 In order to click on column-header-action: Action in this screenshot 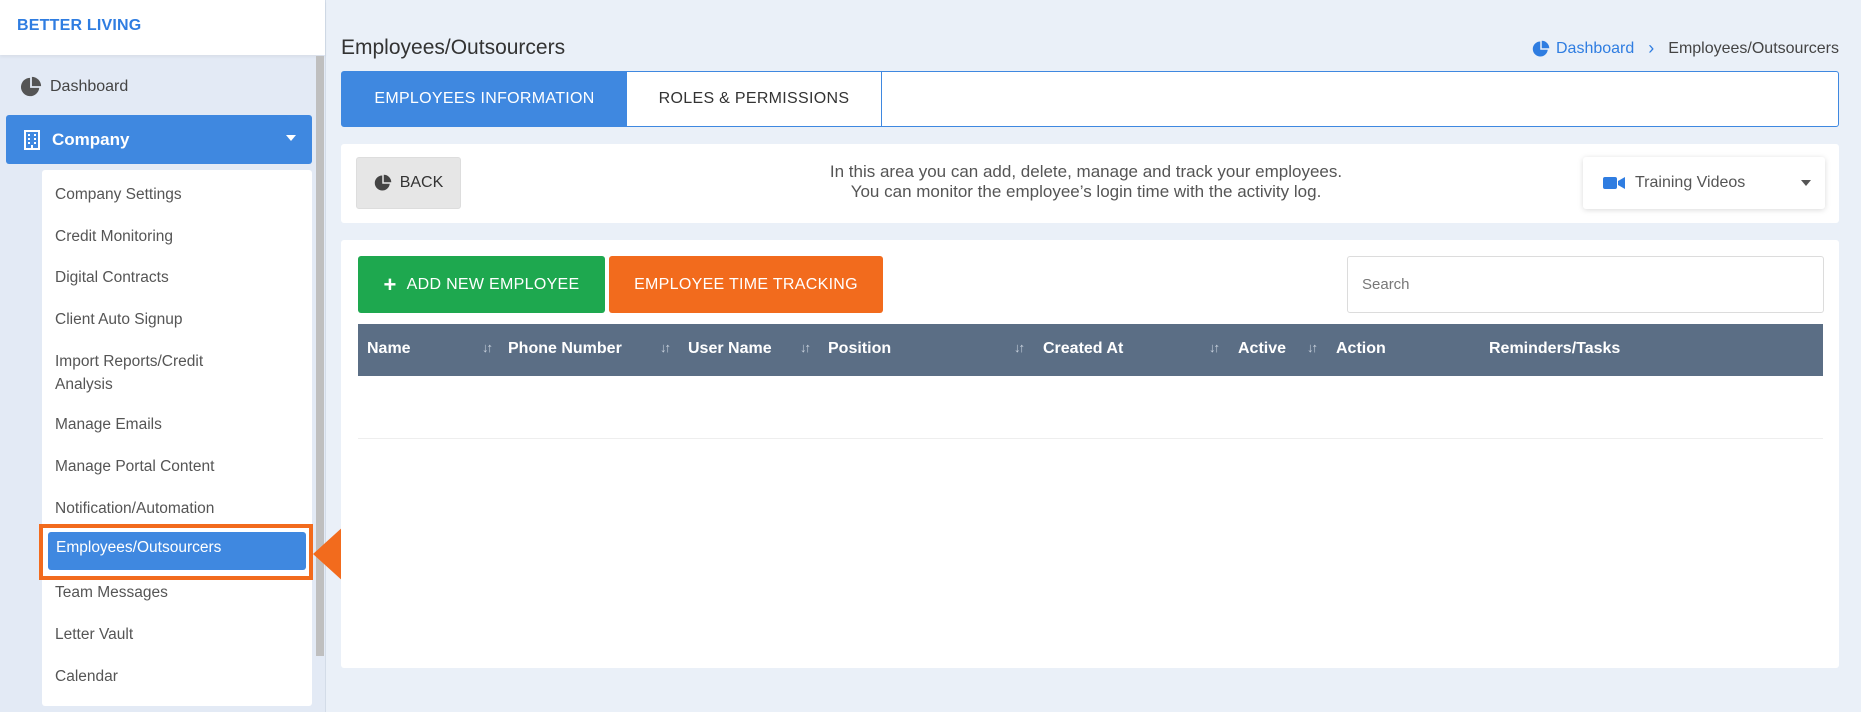, I will do `click(1361, 348)`.